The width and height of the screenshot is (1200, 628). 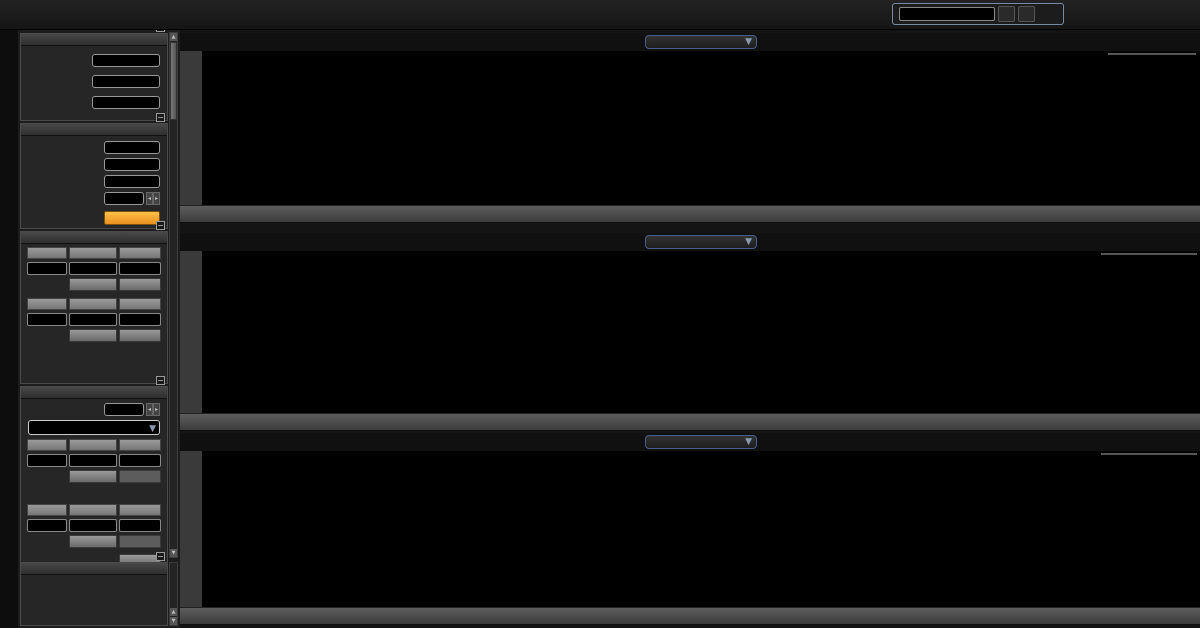 What do you see at coordinates (94, 40) in the screenshot?
I see `device-info-header` at bounding box center [94, 40].